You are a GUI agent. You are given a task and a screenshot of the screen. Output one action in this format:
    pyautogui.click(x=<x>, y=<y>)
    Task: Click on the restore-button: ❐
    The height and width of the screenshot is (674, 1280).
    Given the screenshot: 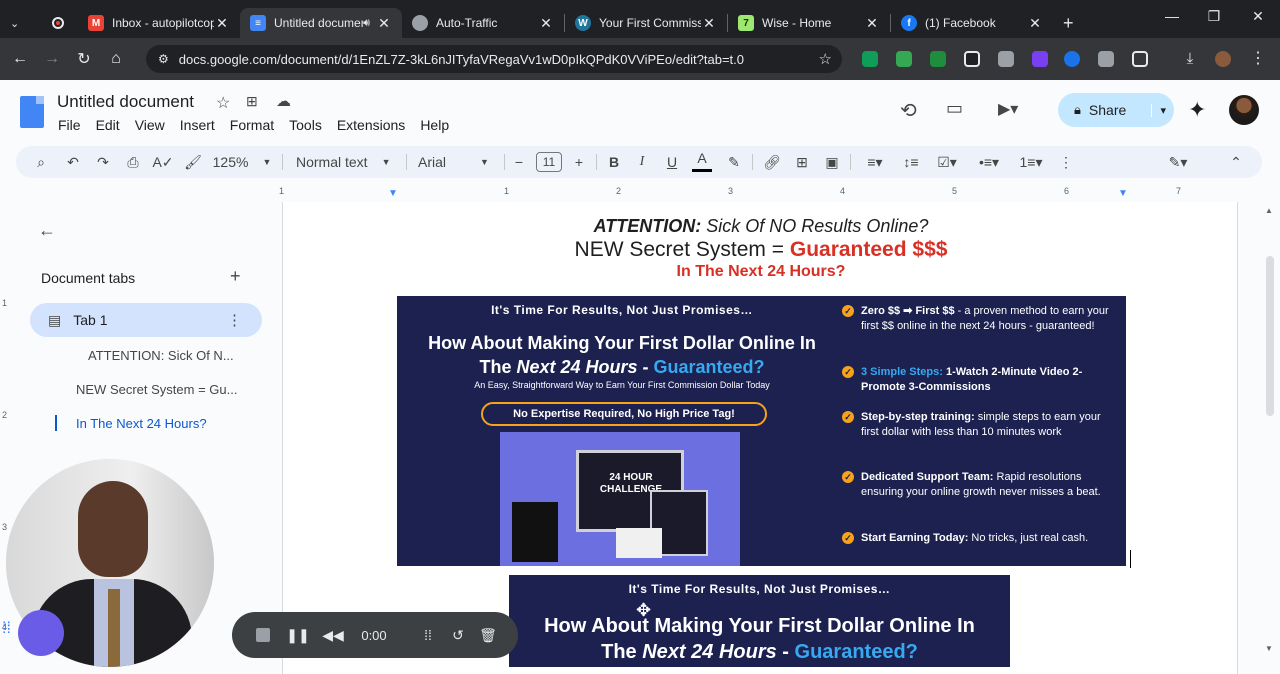 What is the action you would take?
    pyautogui.click(x=1214, y=16)
    